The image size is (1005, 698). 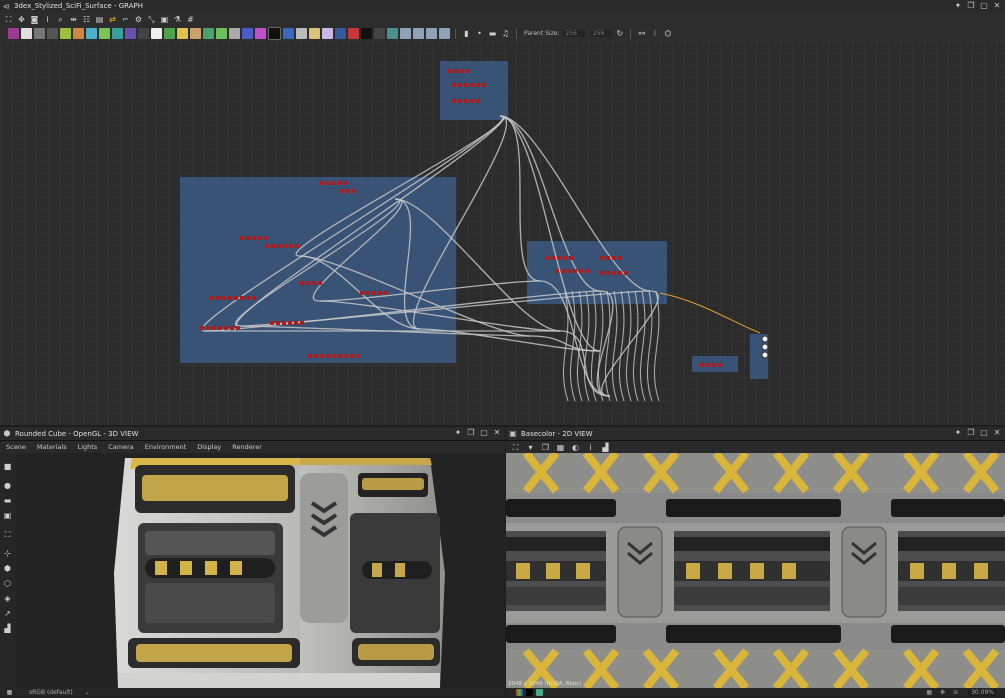 I want to click on menu-scene: Scene, so click(x=16, y=447).